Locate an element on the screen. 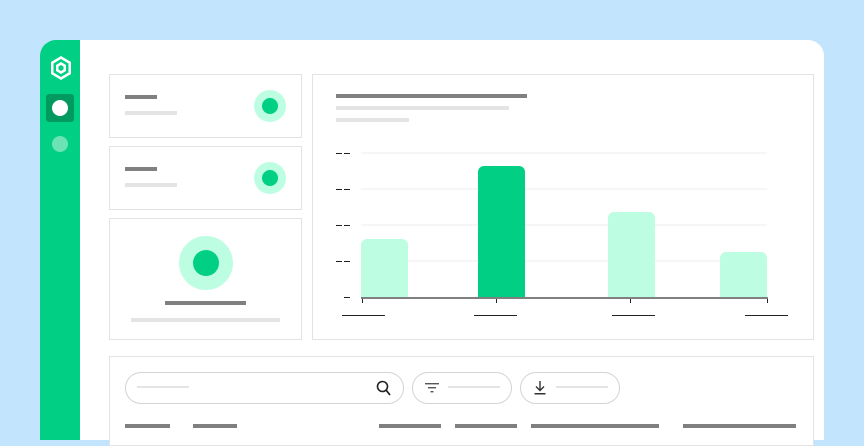  profile-card is located at coordinates (205, 279).